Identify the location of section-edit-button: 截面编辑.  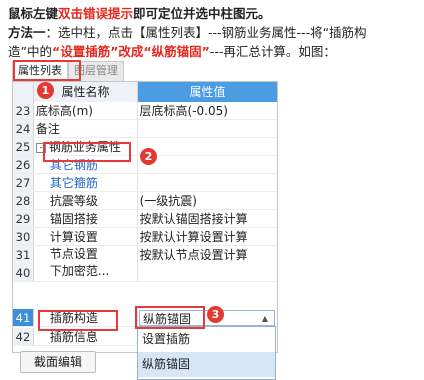
(58, 362).